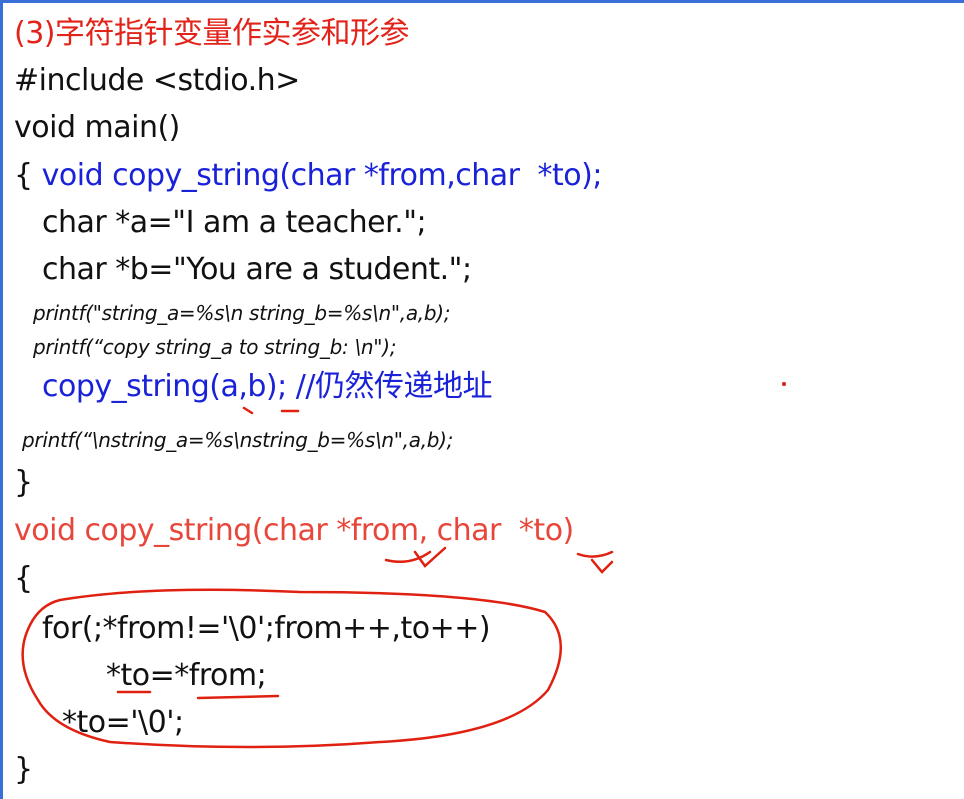  I want to click on check-to, so click(595, 562).